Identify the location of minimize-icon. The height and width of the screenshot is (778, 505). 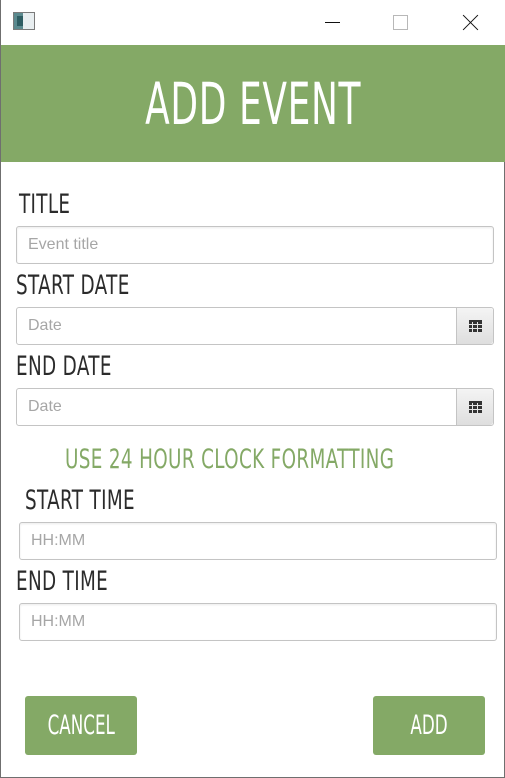
(332, 22).